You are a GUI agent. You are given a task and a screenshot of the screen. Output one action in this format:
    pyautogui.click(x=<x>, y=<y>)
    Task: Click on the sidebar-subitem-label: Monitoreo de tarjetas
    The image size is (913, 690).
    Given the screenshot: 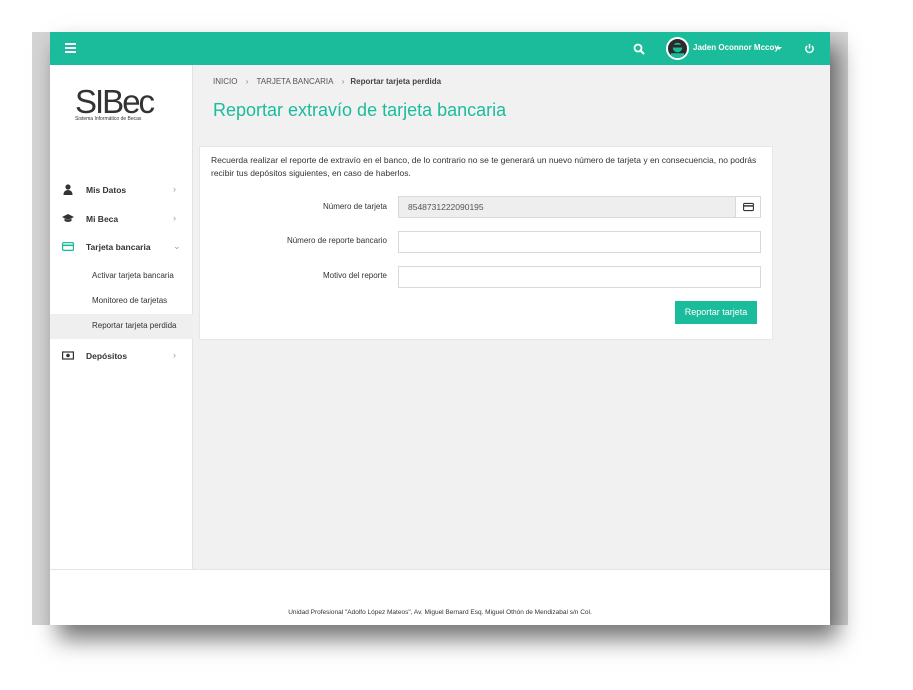 What is the action you would take?
    pyautogui.click(x=130, y=300)
    